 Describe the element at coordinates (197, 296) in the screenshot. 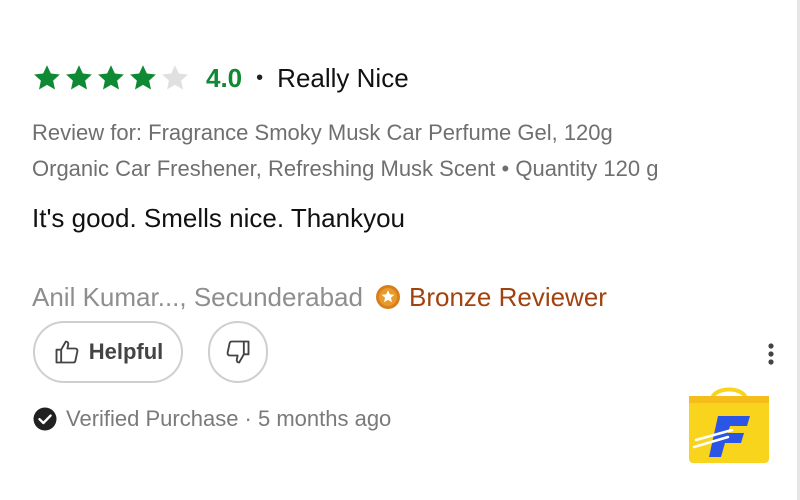

I see `author-name: Anil Kumar..., Secunderabad` at that location.